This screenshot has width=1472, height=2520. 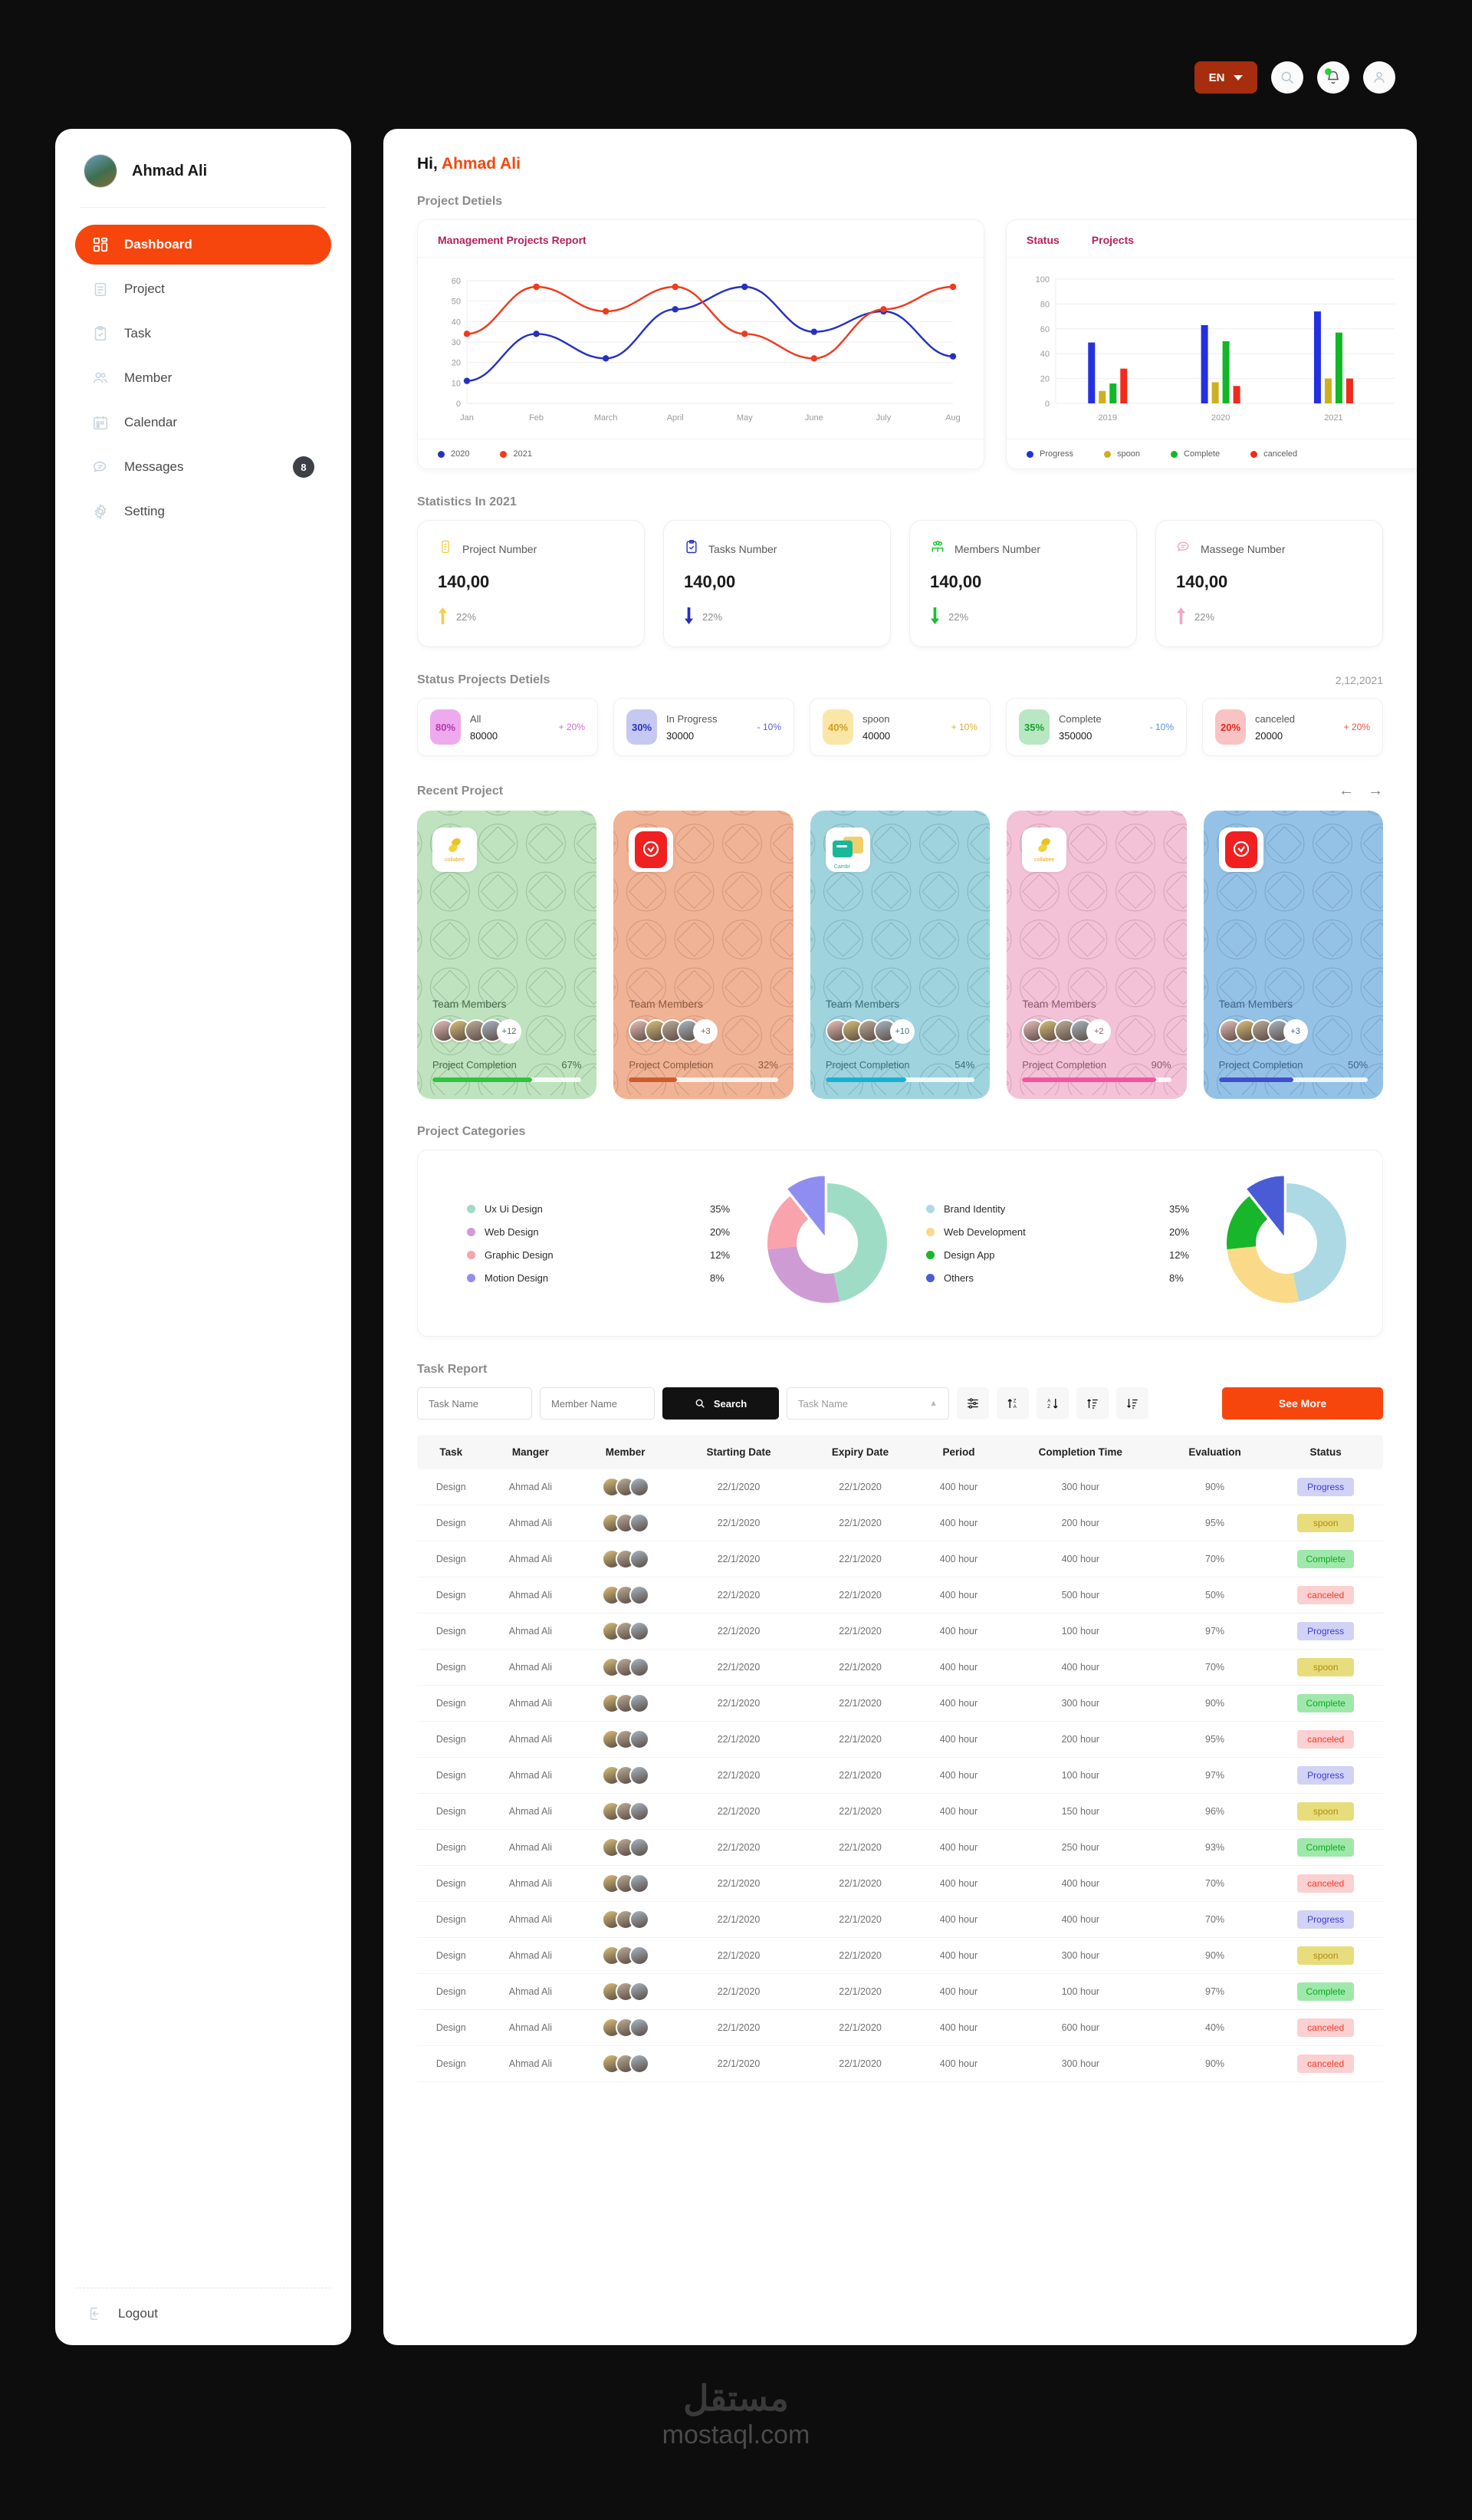 What do you see at coordinates (203, 334) in the screenshot?
I see `sidebar-item-task: Task` at bounding box center [203, 334].